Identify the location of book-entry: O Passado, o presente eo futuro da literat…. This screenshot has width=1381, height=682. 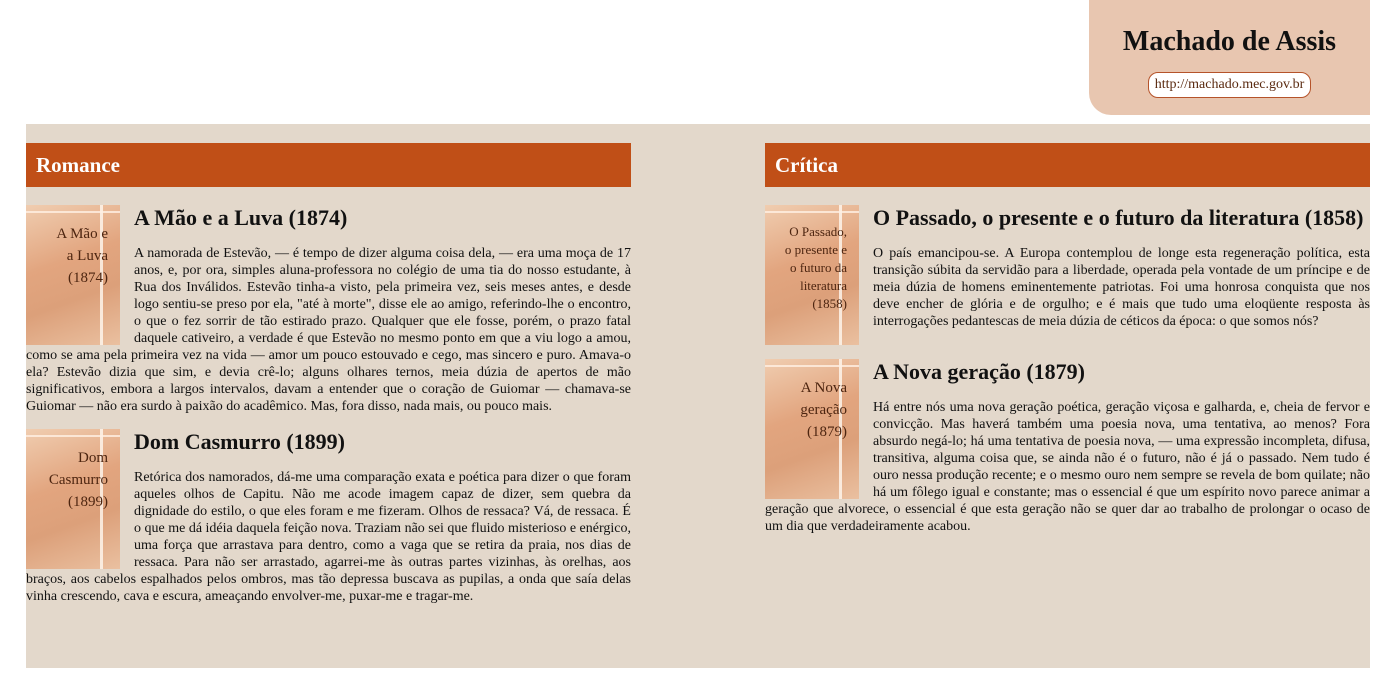
(1067, 275).